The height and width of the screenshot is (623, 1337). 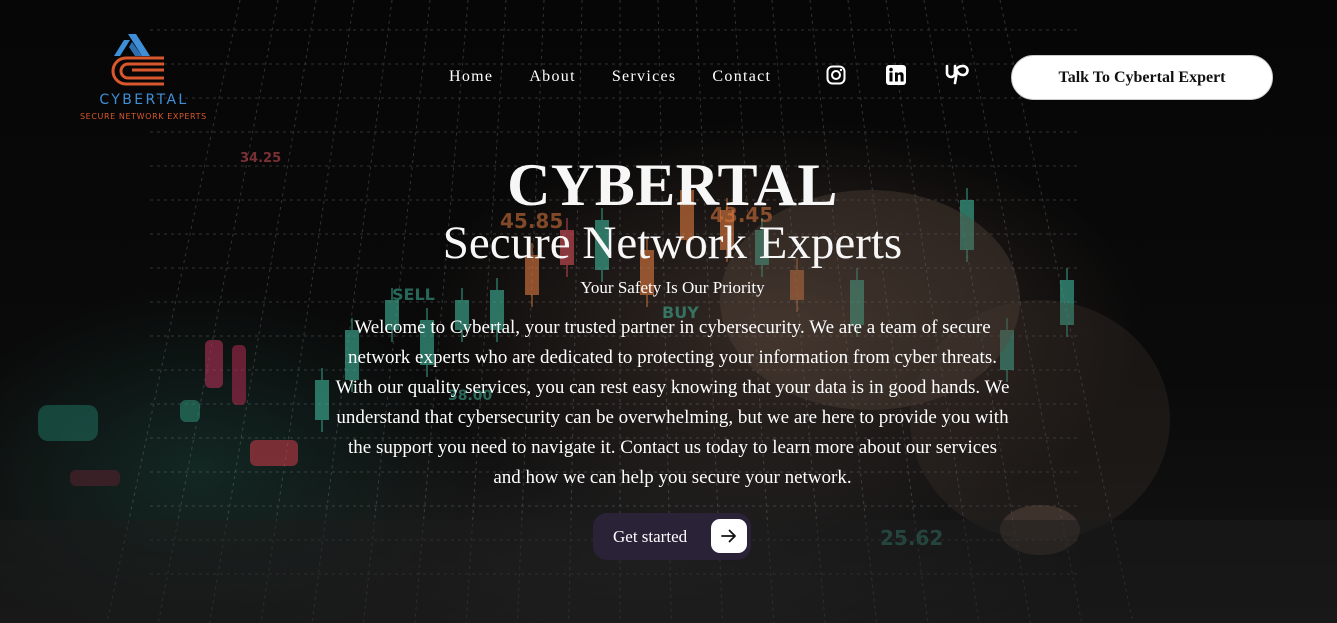 What do you see at coordinates (958, 74) in the screenshot?
I see `upwork-icon` at bounding box center [958, 74].